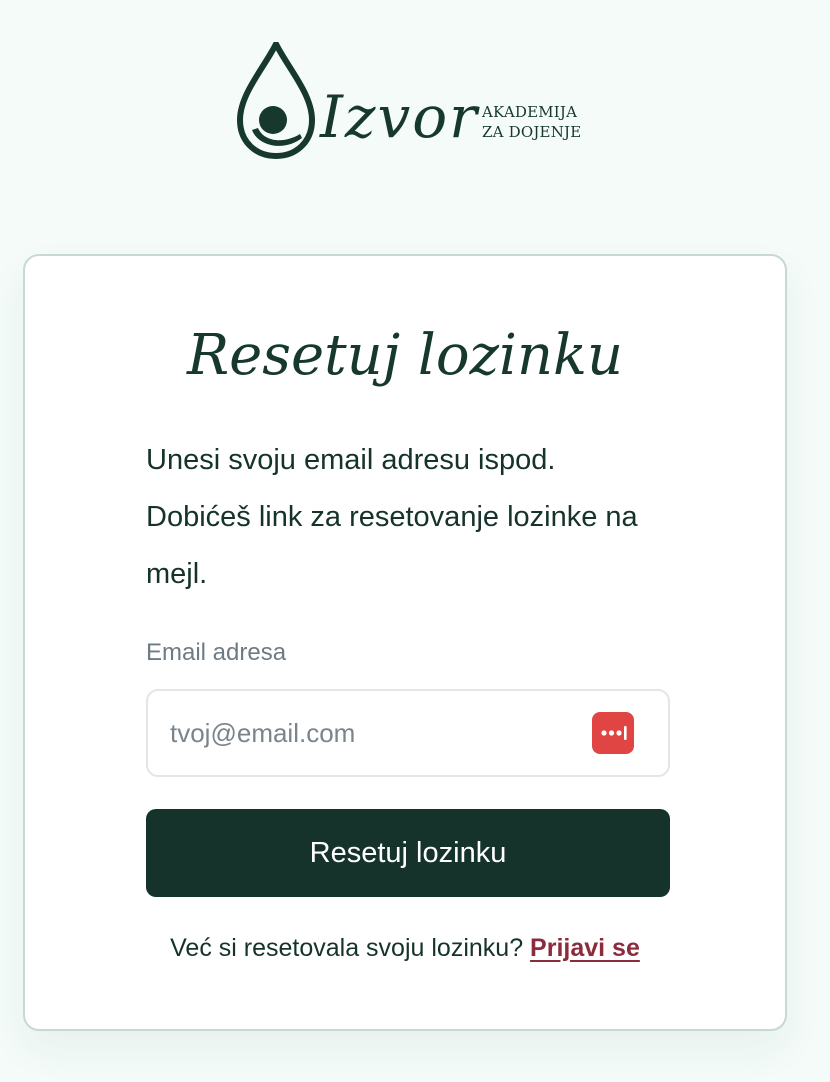 The image size is (830, 1082). Describe the element at coordinates (585, 948) in the screenshot. I see `login-link: Prijavi se` at that location.